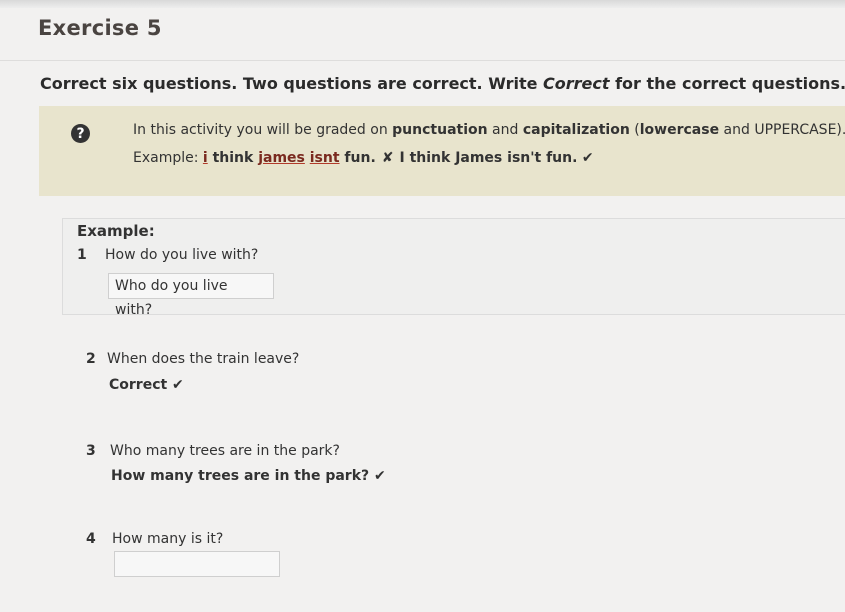  Describe the element at coordinates (91, 359) in the screenshot. I see `question-number: 2` at that location.